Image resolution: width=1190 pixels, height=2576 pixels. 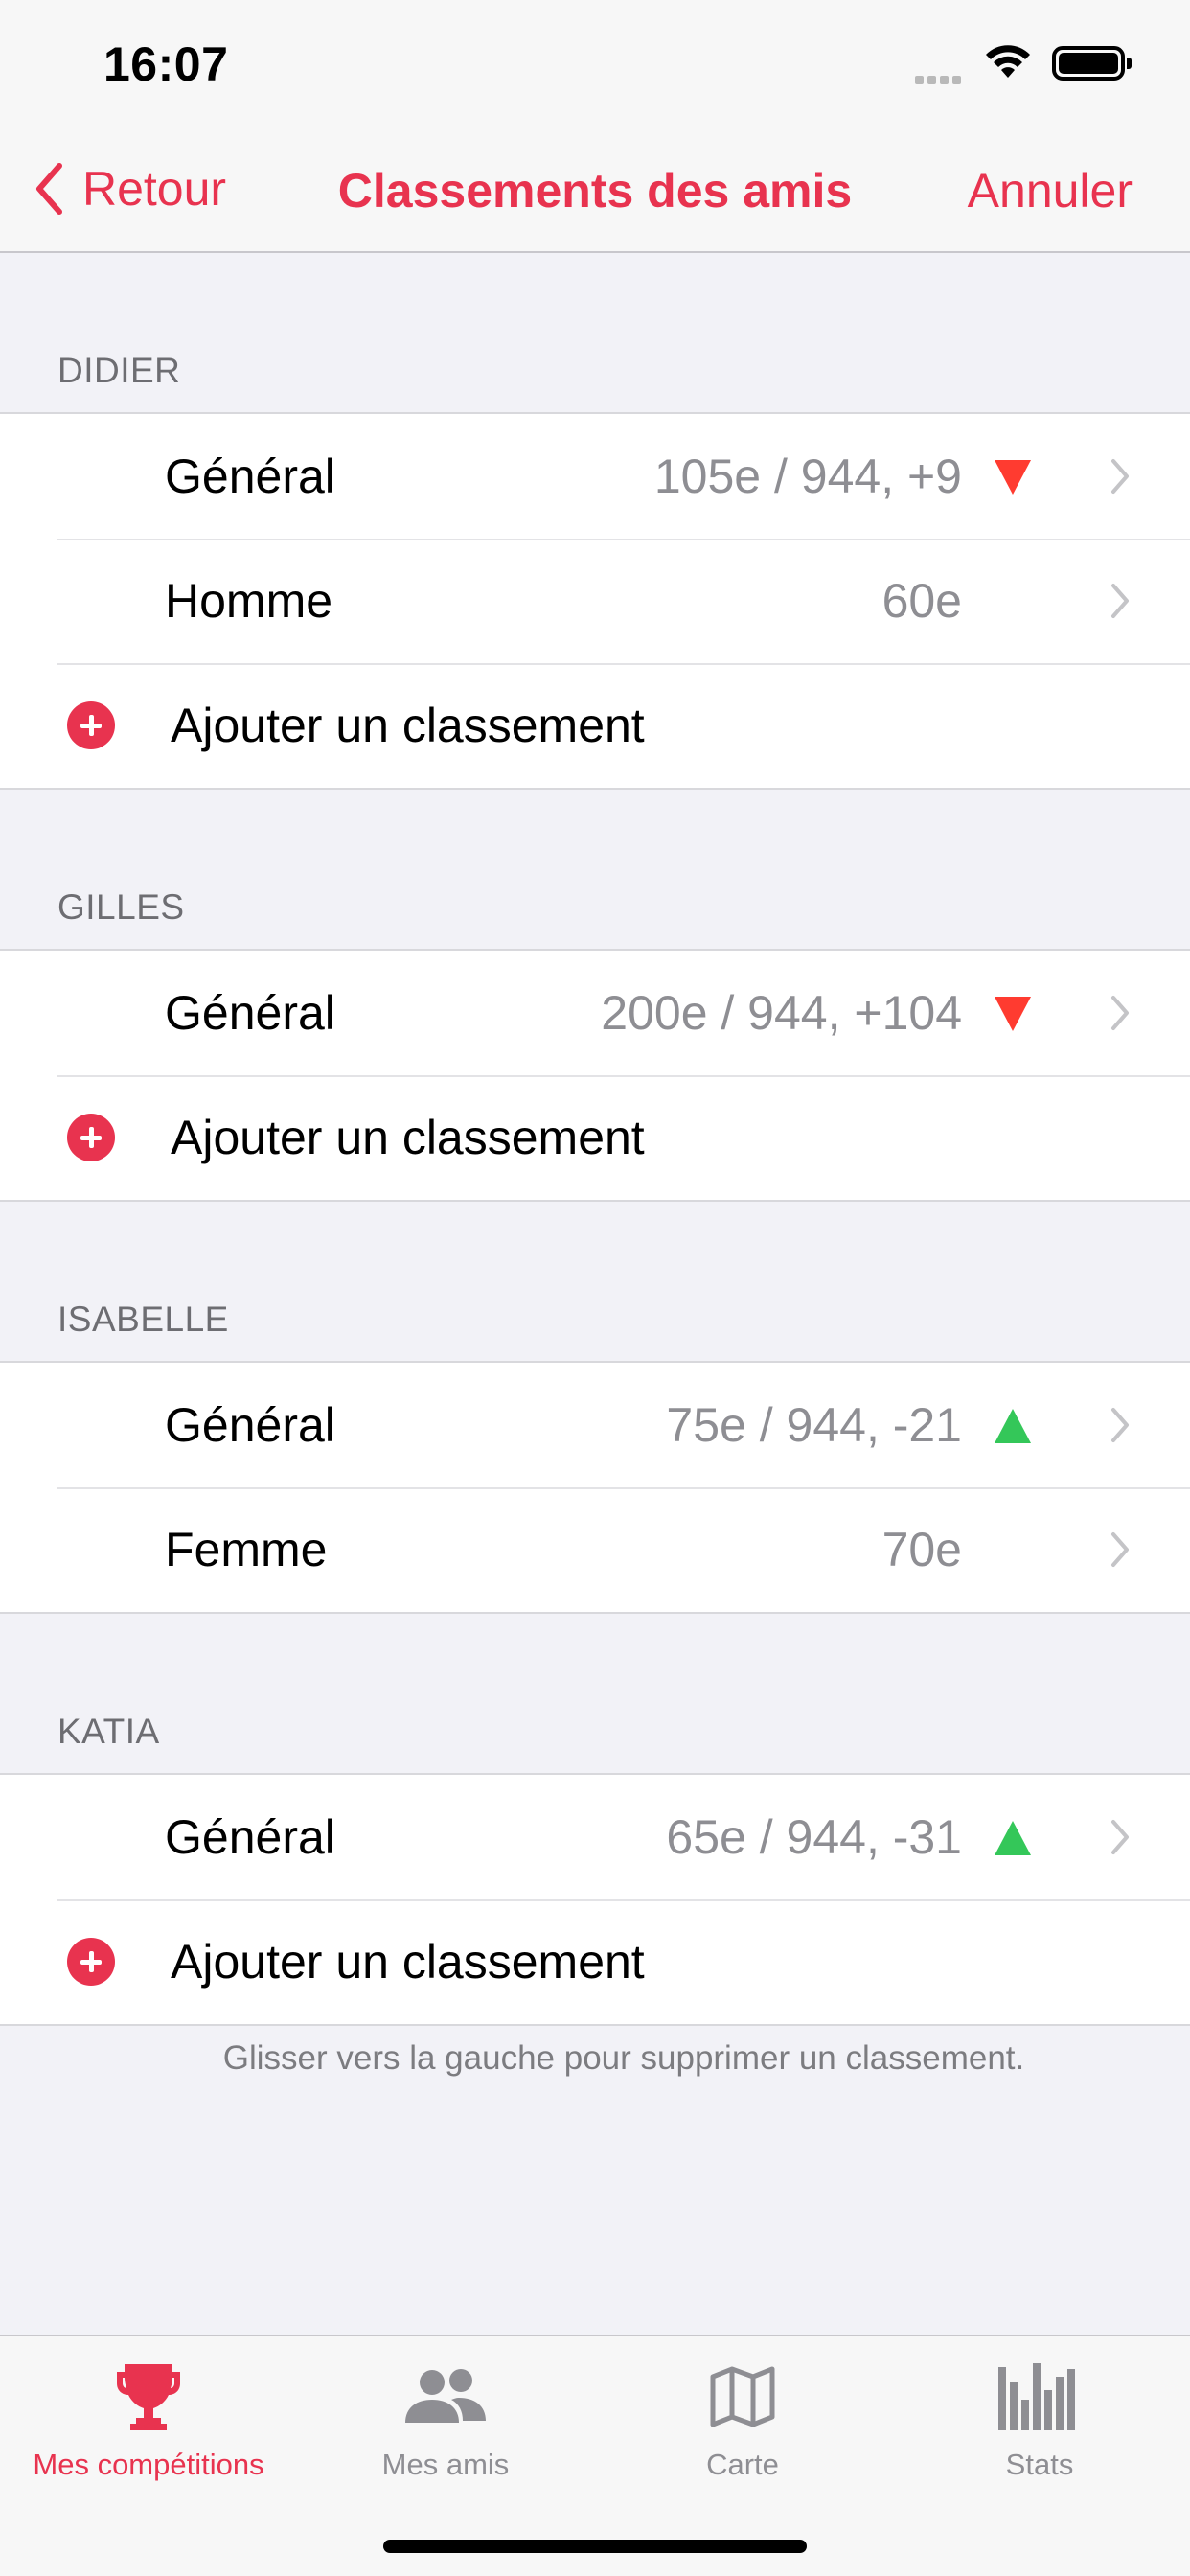 What do you see at coordinates (1039, 2464) in the screenshot?
I see `tab-label: Stats` at bounding box center [1039, 2464].